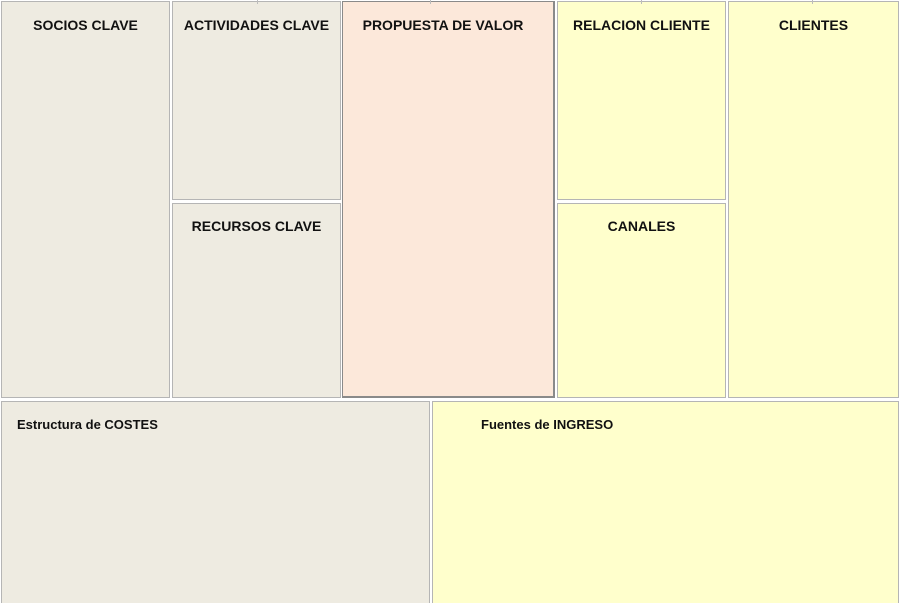 Image resolution: width=901 pixels, height=603 pixels. What do you see at coordinates (641, 100) in the screenshot?
I see `relacion-cliente-block: RELACION CLIENTE` at bounding box center [641, 100].